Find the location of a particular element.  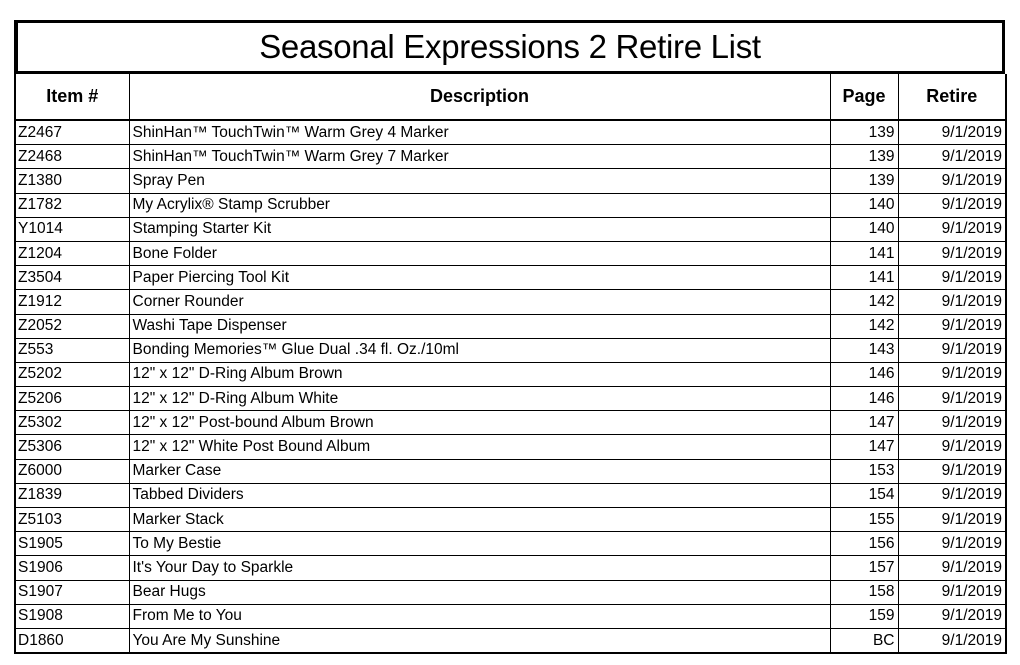

item-number-cell: Z5202 is located at coordinates (72, 374).